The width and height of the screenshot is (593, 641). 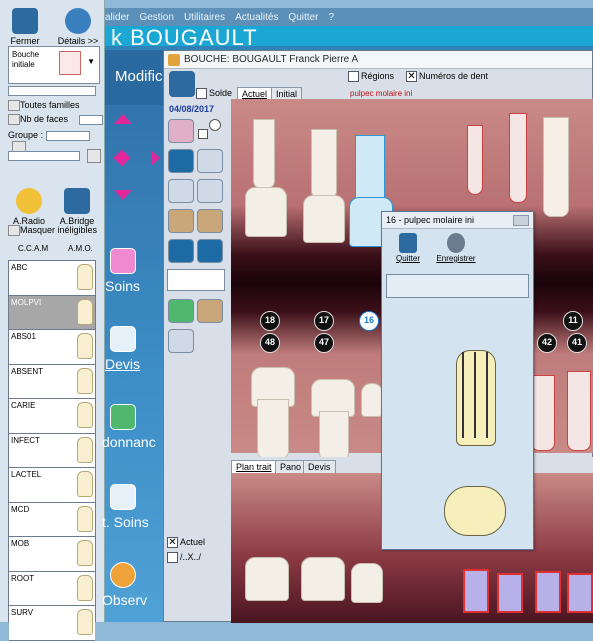 I want to click on prosthesis-tool-icon, so click(x=181, y=221).